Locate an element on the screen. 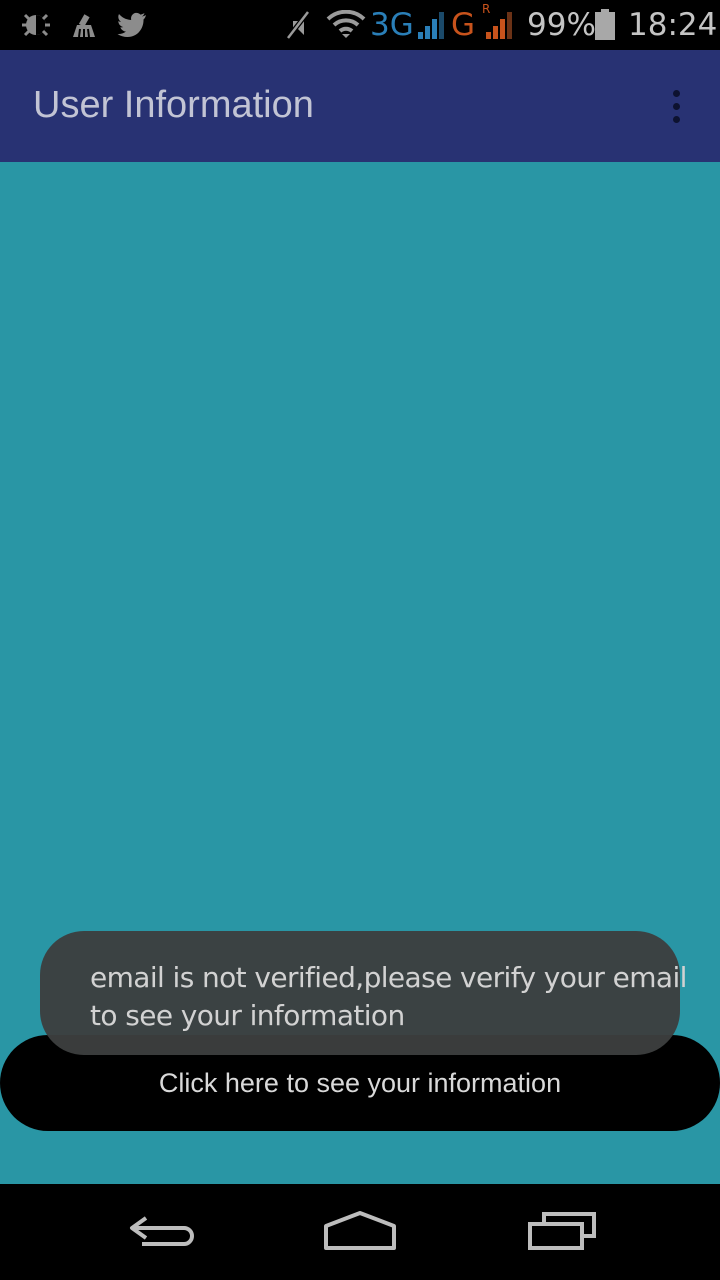 The height and width of the screenshot is (1280, 720). twitter-icon is located at coordinates (132, 25).